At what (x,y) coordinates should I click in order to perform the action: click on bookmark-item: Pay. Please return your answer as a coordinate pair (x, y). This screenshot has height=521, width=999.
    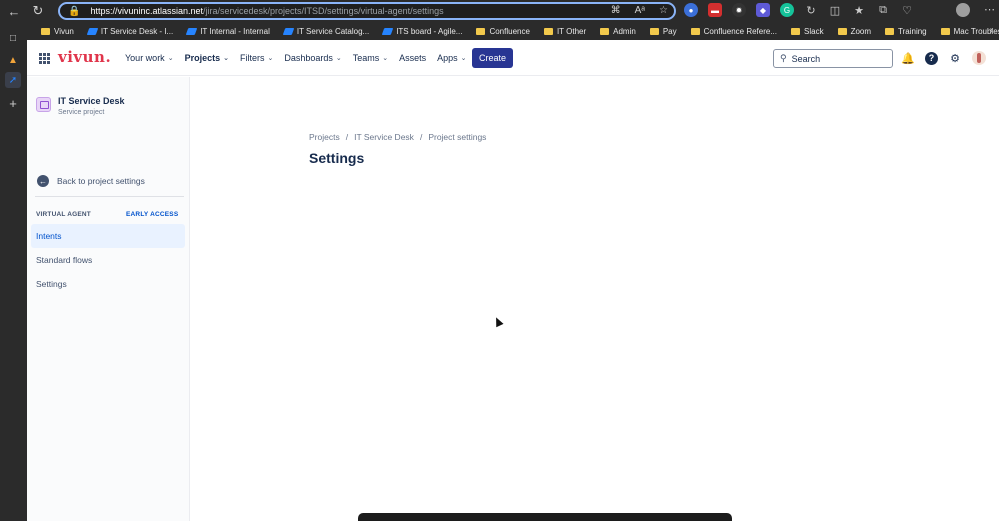
    Looking at the image, I should click on (663, 31).